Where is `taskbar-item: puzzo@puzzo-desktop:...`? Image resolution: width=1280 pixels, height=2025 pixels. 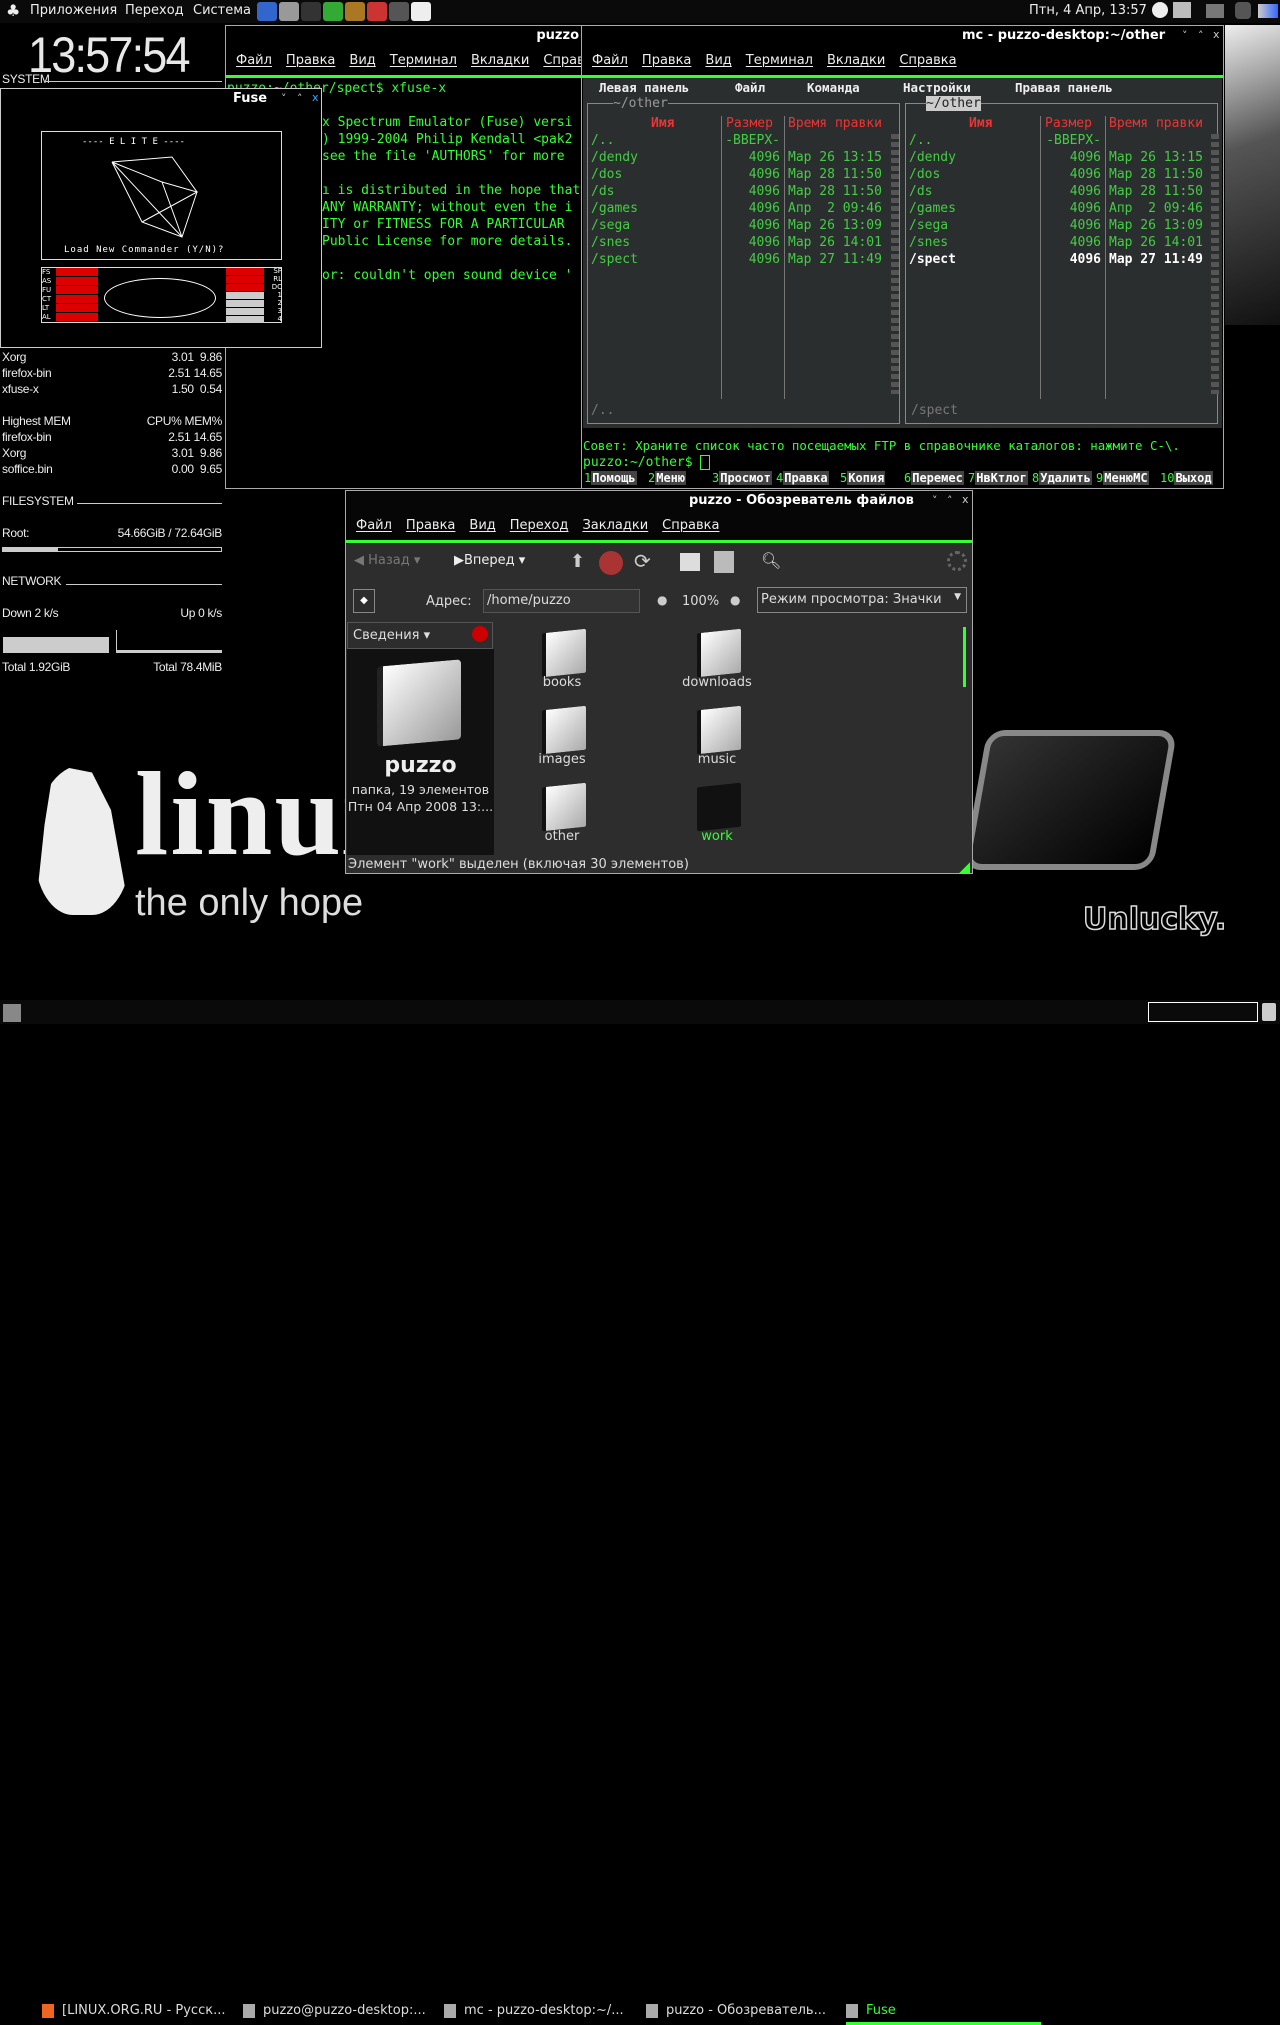 taskbar-item: puzzo@puzzo-desktop:... is located at coordinates (340, 2014).